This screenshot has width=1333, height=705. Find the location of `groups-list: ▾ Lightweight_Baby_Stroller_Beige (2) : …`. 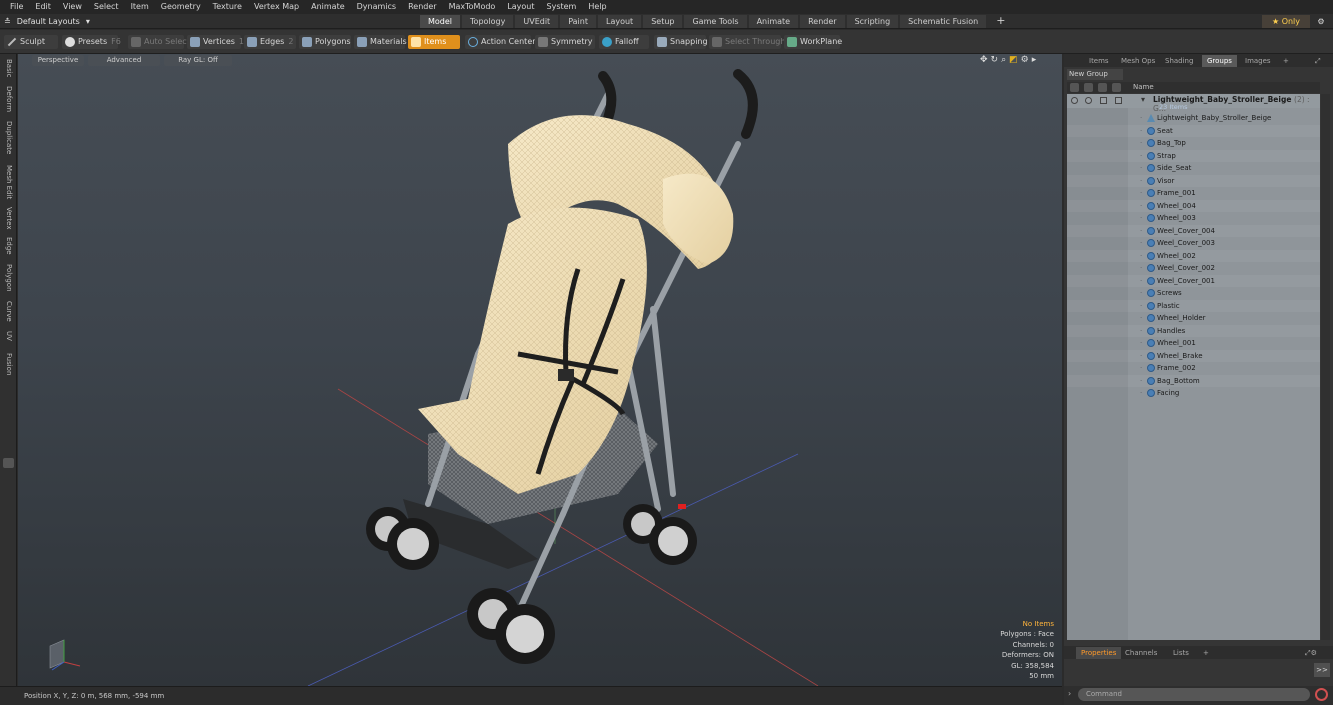

groups-list: ▾ Lightweight_Baby_Stroller_Beige (2) : … is located at coordinates (1193, 367).